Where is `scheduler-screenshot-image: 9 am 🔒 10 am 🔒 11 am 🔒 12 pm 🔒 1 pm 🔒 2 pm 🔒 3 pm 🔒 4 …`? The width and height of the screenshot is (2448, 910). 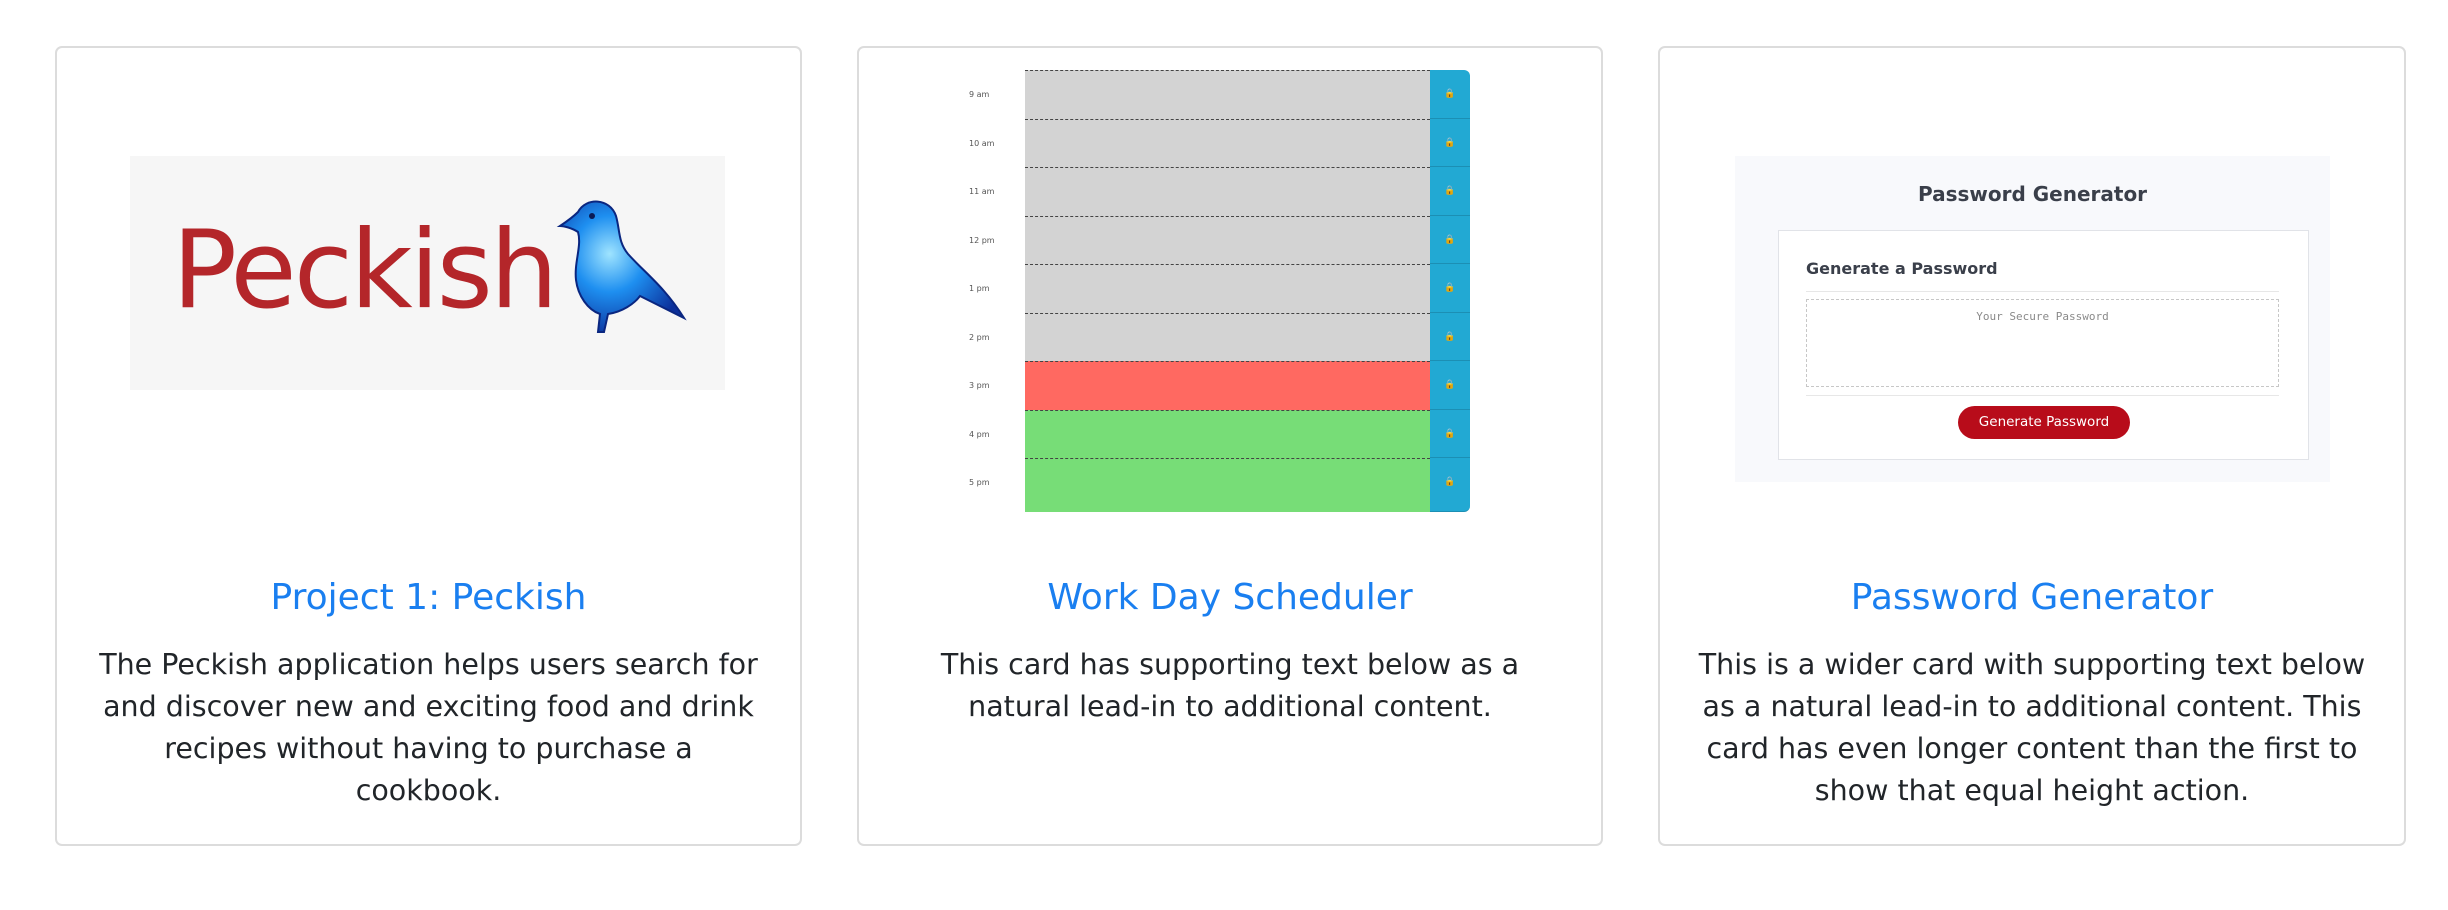 scheduler-screenshot-image: 9 am 🔒 10 am 🔒 11 am 🔒 12 pm 🔒 1 pm 🔒 2 pm 🔒 3 pm 🔒 4 … is located at coordinates (1230, 291).